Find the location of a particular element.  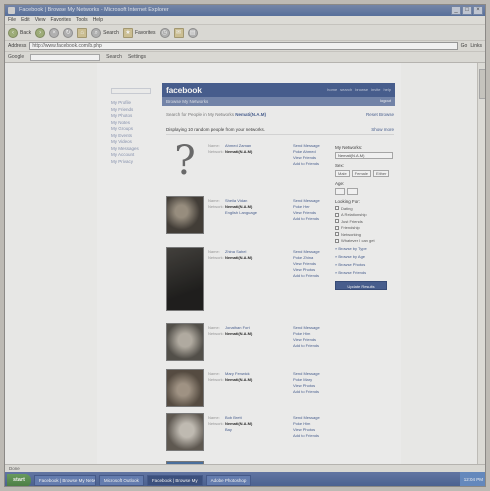

refresh-icon: ↻ is located at coordinates (68, 32).